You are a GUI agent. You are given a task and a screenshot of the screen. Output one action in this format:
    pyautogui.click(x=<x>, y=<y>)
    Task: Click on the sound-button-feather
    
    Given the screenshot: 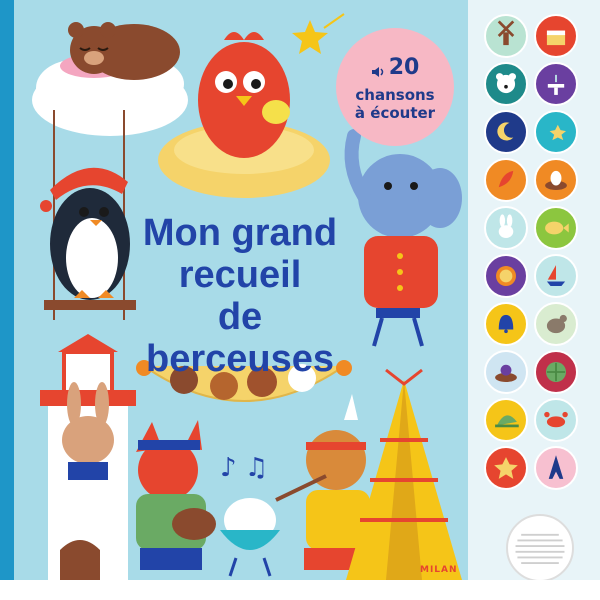 What is the action you would take?
    pyautogui.click(x=506, y=180)
    